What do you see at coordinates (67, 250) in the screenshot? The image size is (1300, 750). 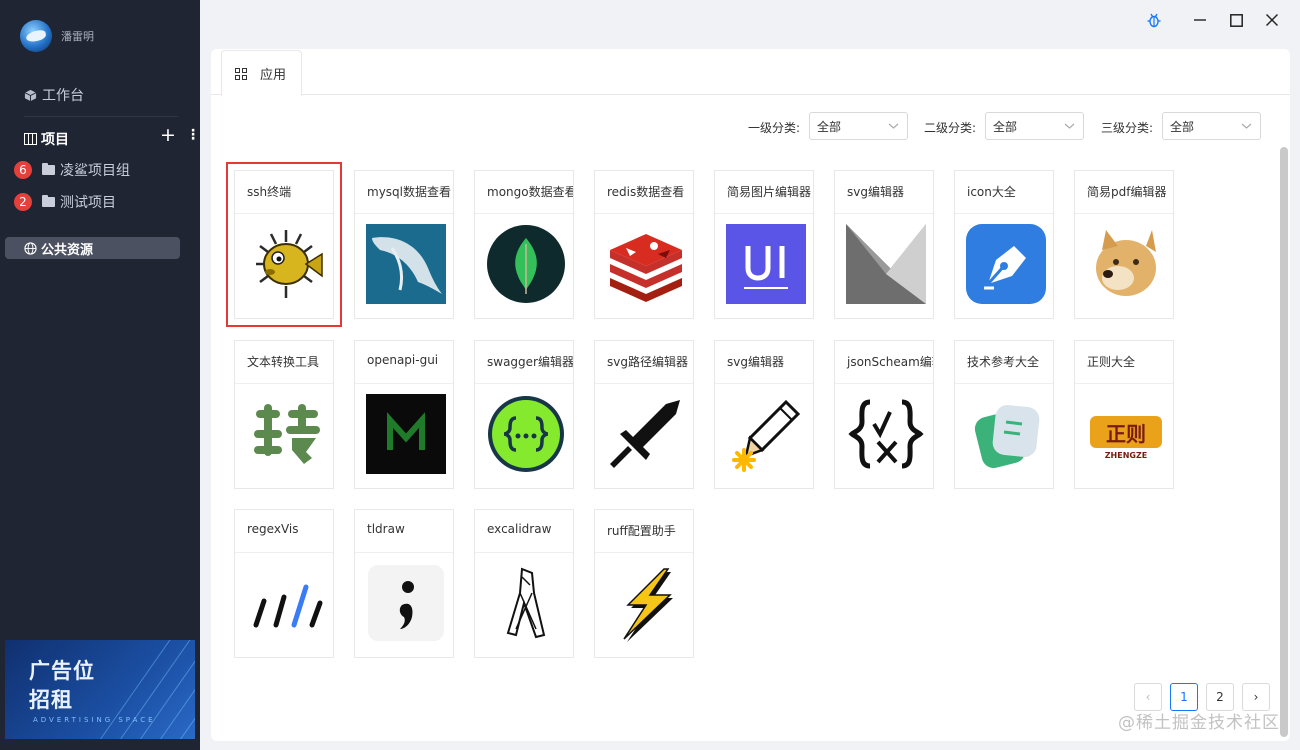 I see `public-resources-label: 公共资源` at bounding box center [67, 250].